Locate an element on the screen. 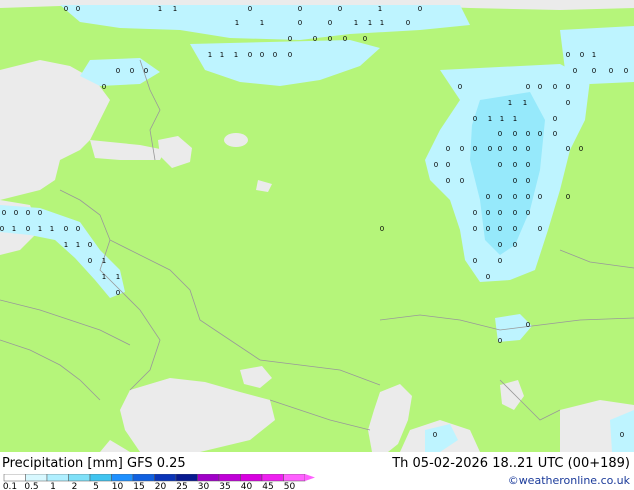 Image resolution: width=634 pixels, height=490 pixels. legend-label: 10 is located at coordinates (118, 486).